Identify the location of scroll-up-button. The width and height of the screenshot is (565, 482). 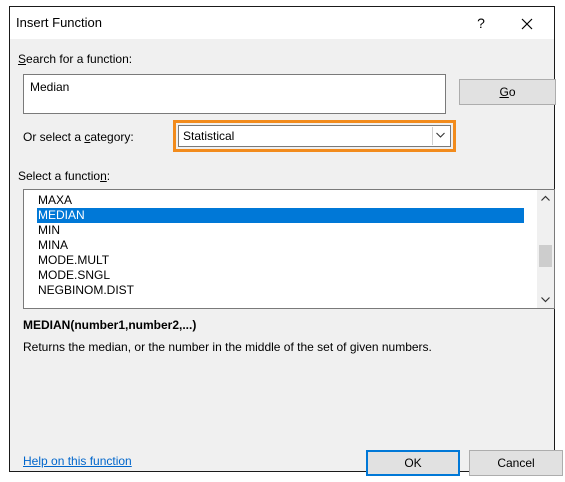
(545, 198).